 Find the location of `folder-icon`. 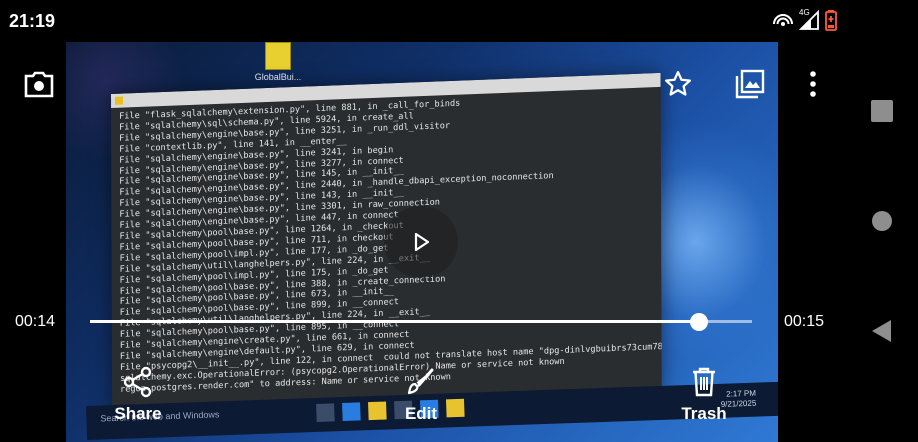

folder-icon is located at coordinates (278, 56).